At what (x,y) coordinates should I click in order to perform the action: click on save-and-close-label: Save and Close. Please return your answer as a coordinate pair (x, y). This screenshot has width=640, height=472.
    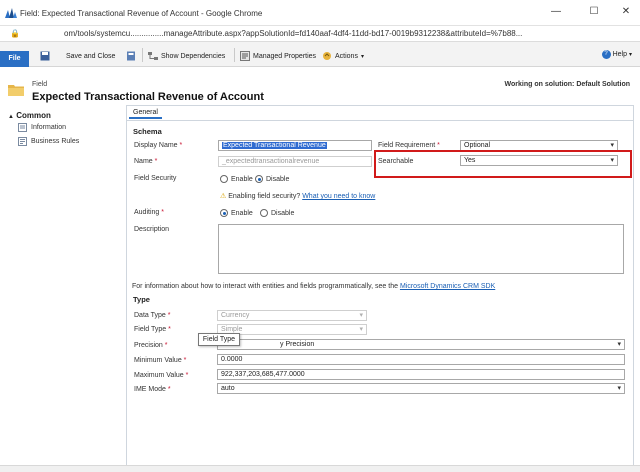
    Looking at the image, I should click on (91, 56).